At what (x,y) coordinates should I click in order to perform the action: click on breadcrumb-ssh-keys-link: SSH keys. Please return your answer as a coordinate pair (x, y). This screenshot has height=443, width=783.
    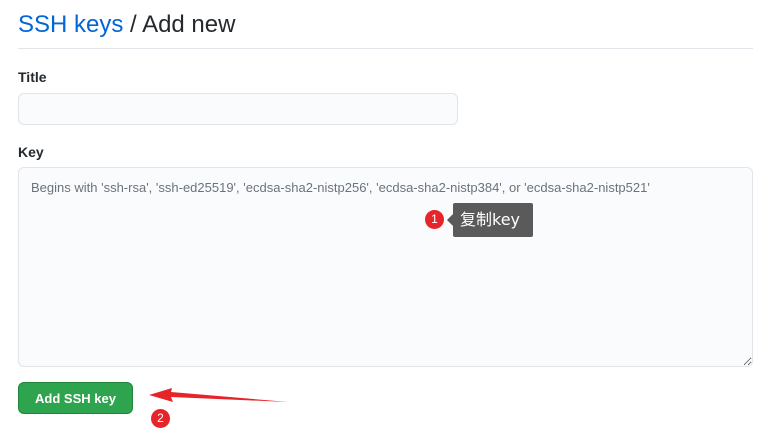
    Looking at the image, I should click on (70, 24).